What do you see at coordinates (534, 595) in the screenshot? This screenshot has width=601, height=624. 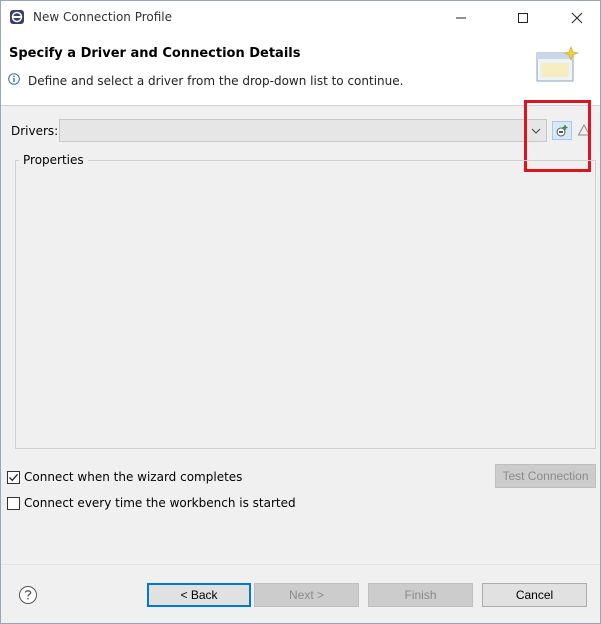 I see `cancel-button: Cancel` at bounding box center [534, 595].